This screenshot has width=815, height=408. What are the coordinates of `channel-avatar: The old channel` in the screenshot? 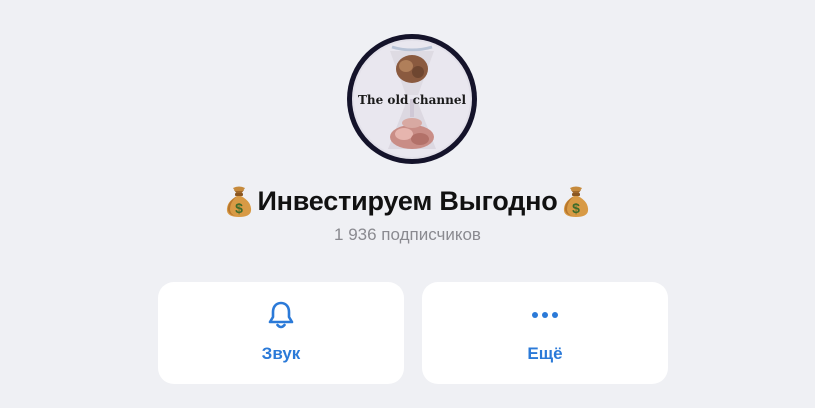 It's located at (412, 99).